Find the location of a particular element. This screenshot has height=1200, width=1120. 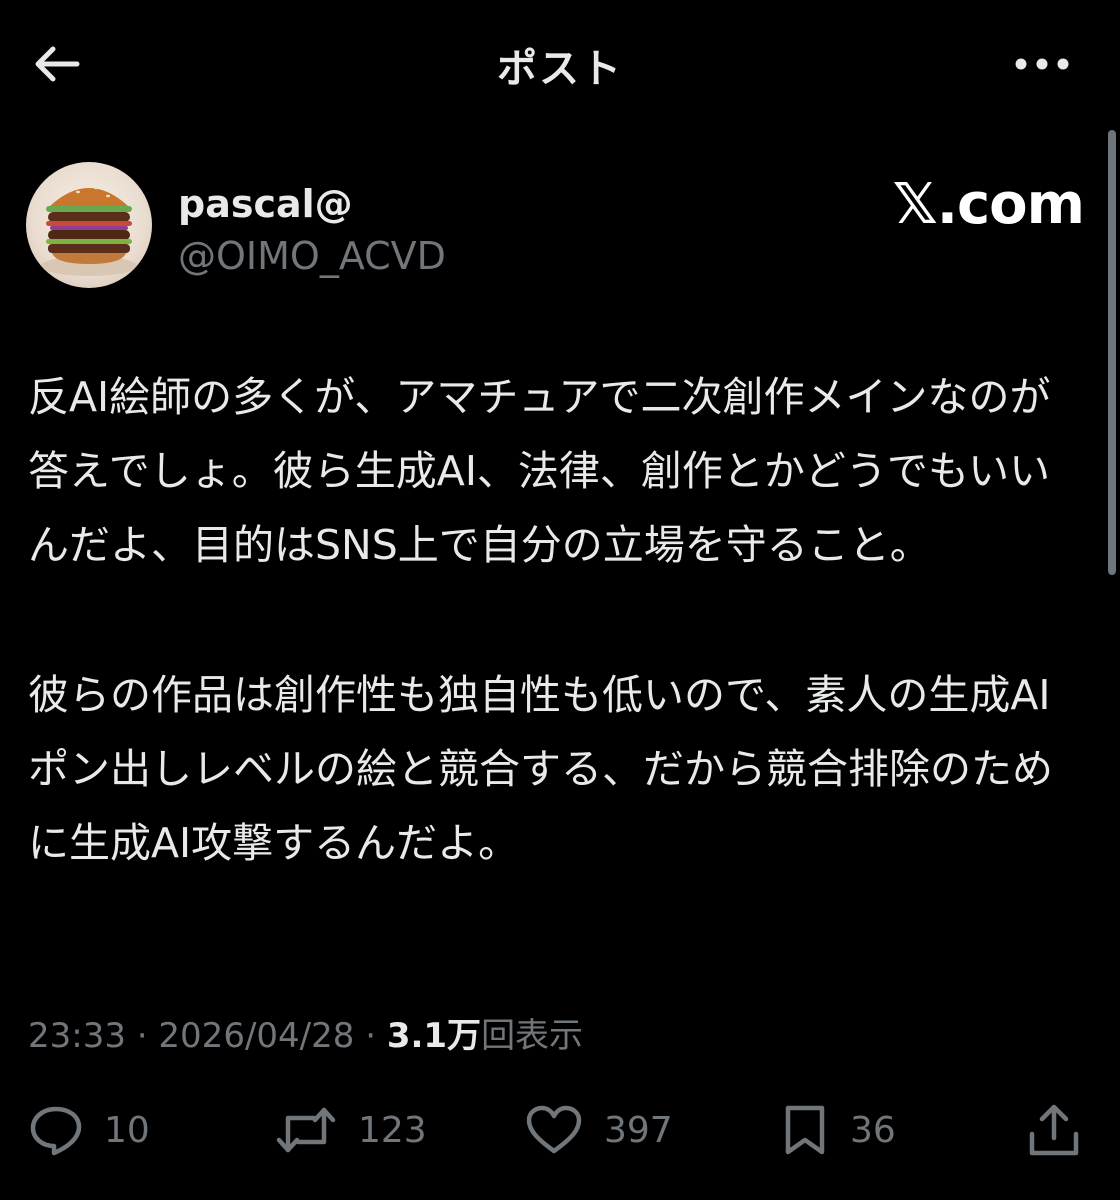

repost-button: 123 is located at coordinates (350, 1130).